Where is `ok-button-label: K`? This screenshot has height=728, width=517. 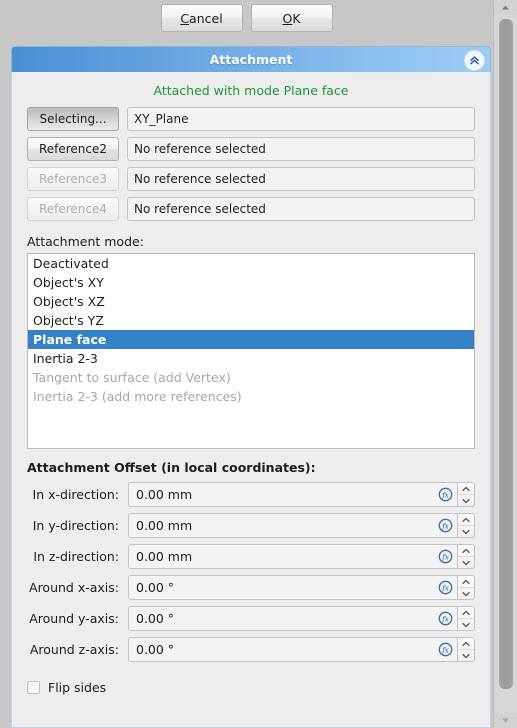 ok-button-label: K is located at coordinates (296, 18).